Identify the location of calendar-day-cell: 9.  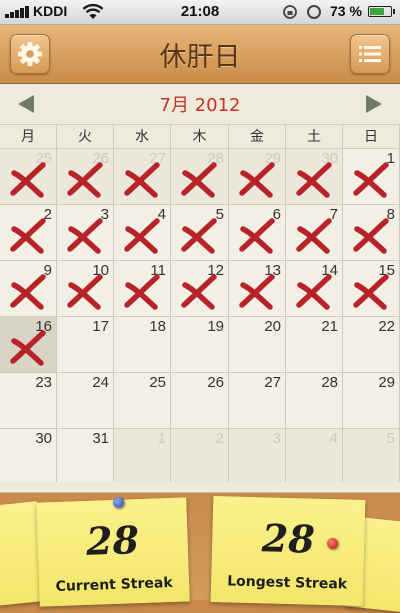
(28, 288).